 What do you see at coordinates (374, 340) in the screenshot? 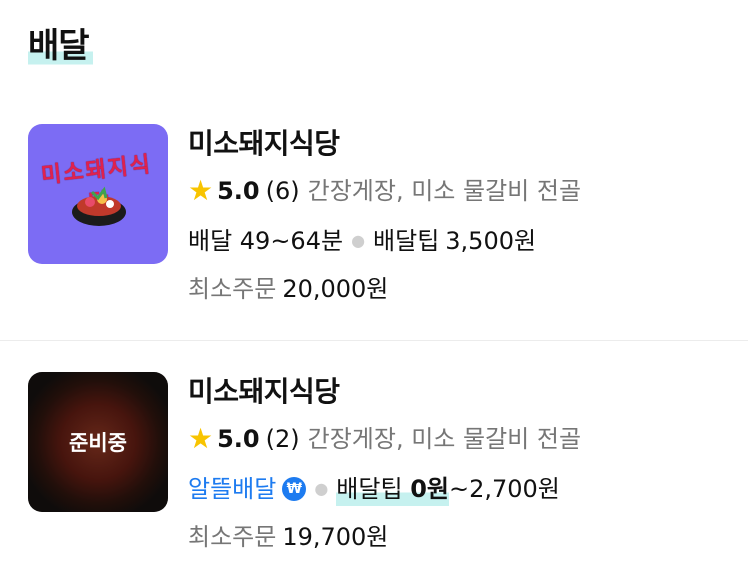
I see `divider` at bounding box center [374, 340].